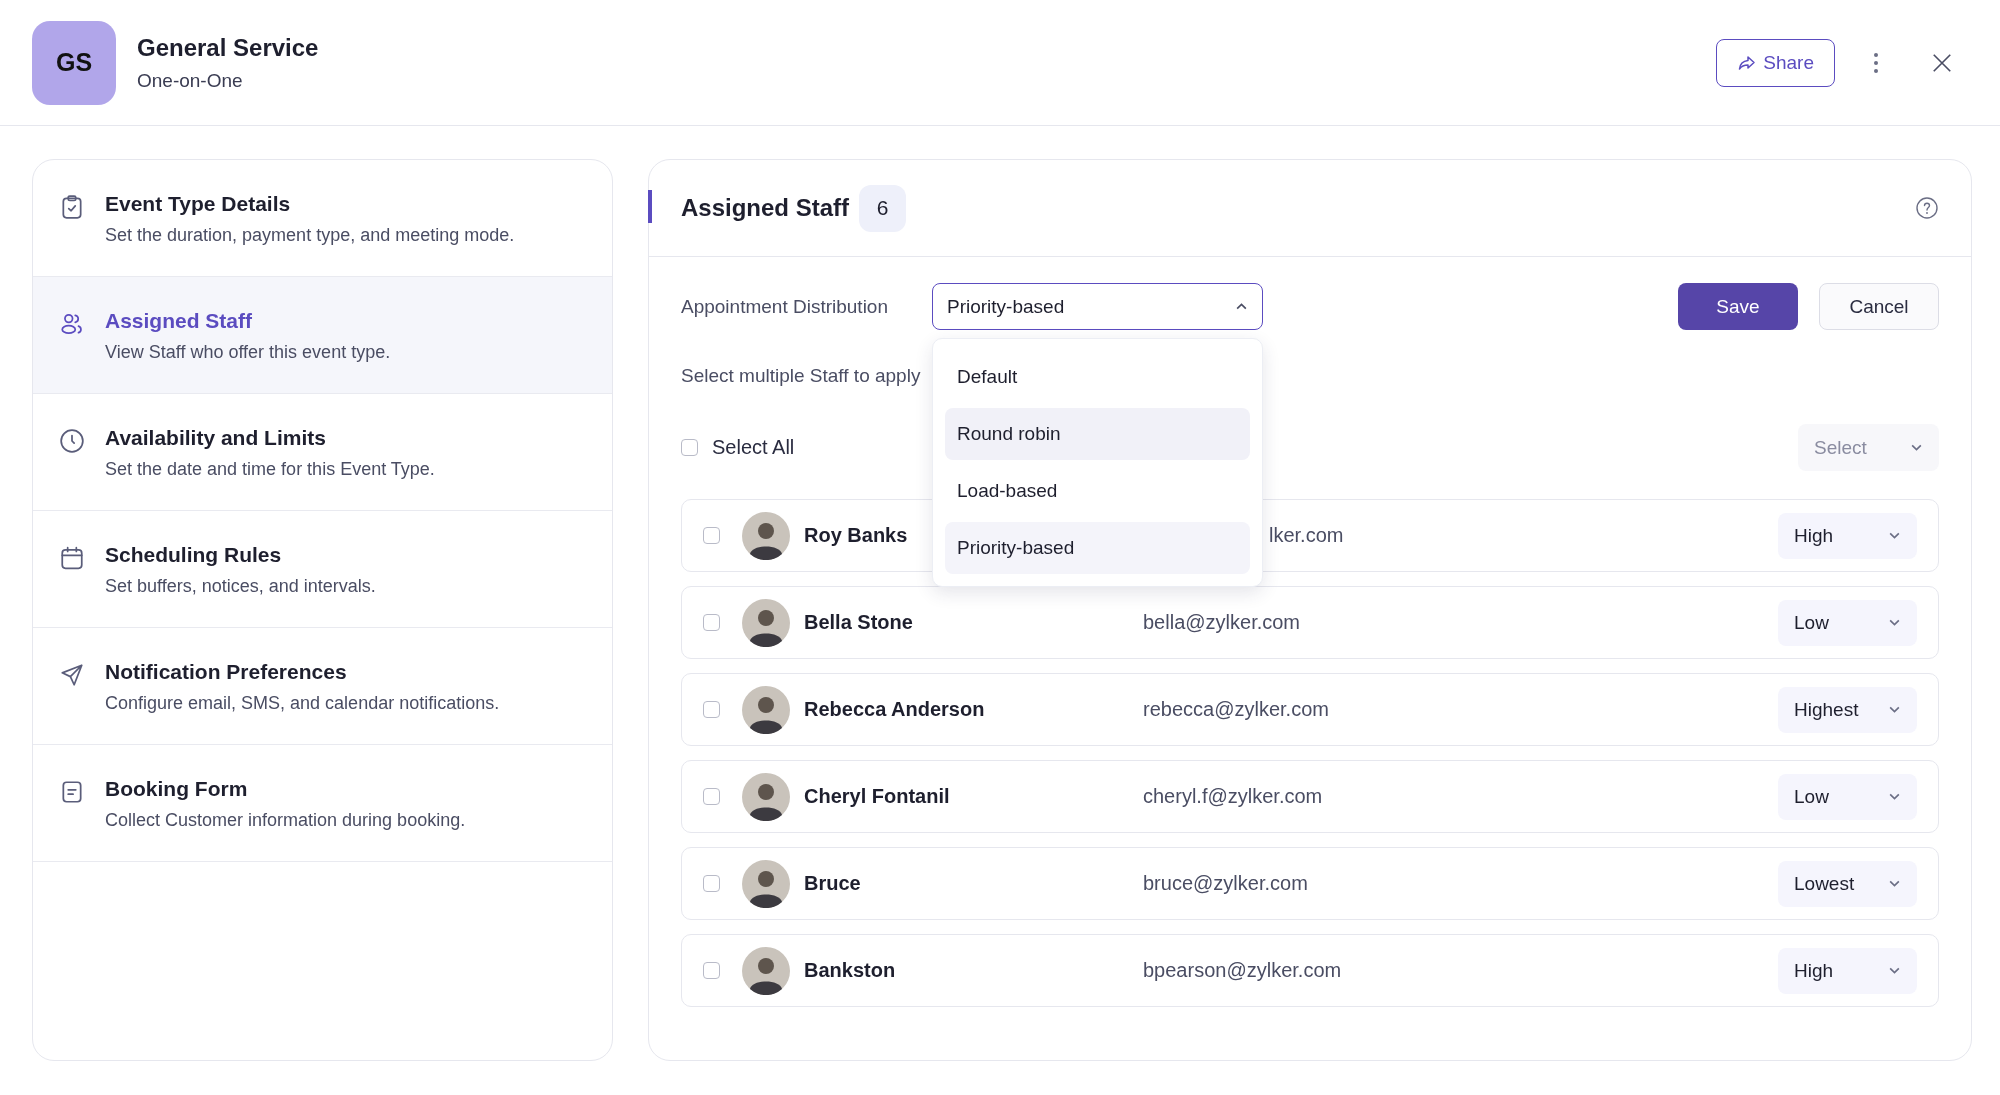 This screenshot has width=2000, height=1095. I want to click on sidebar-item: Notification Preferences Configure email, SMS, and calendar notifications., so click(322, 686).